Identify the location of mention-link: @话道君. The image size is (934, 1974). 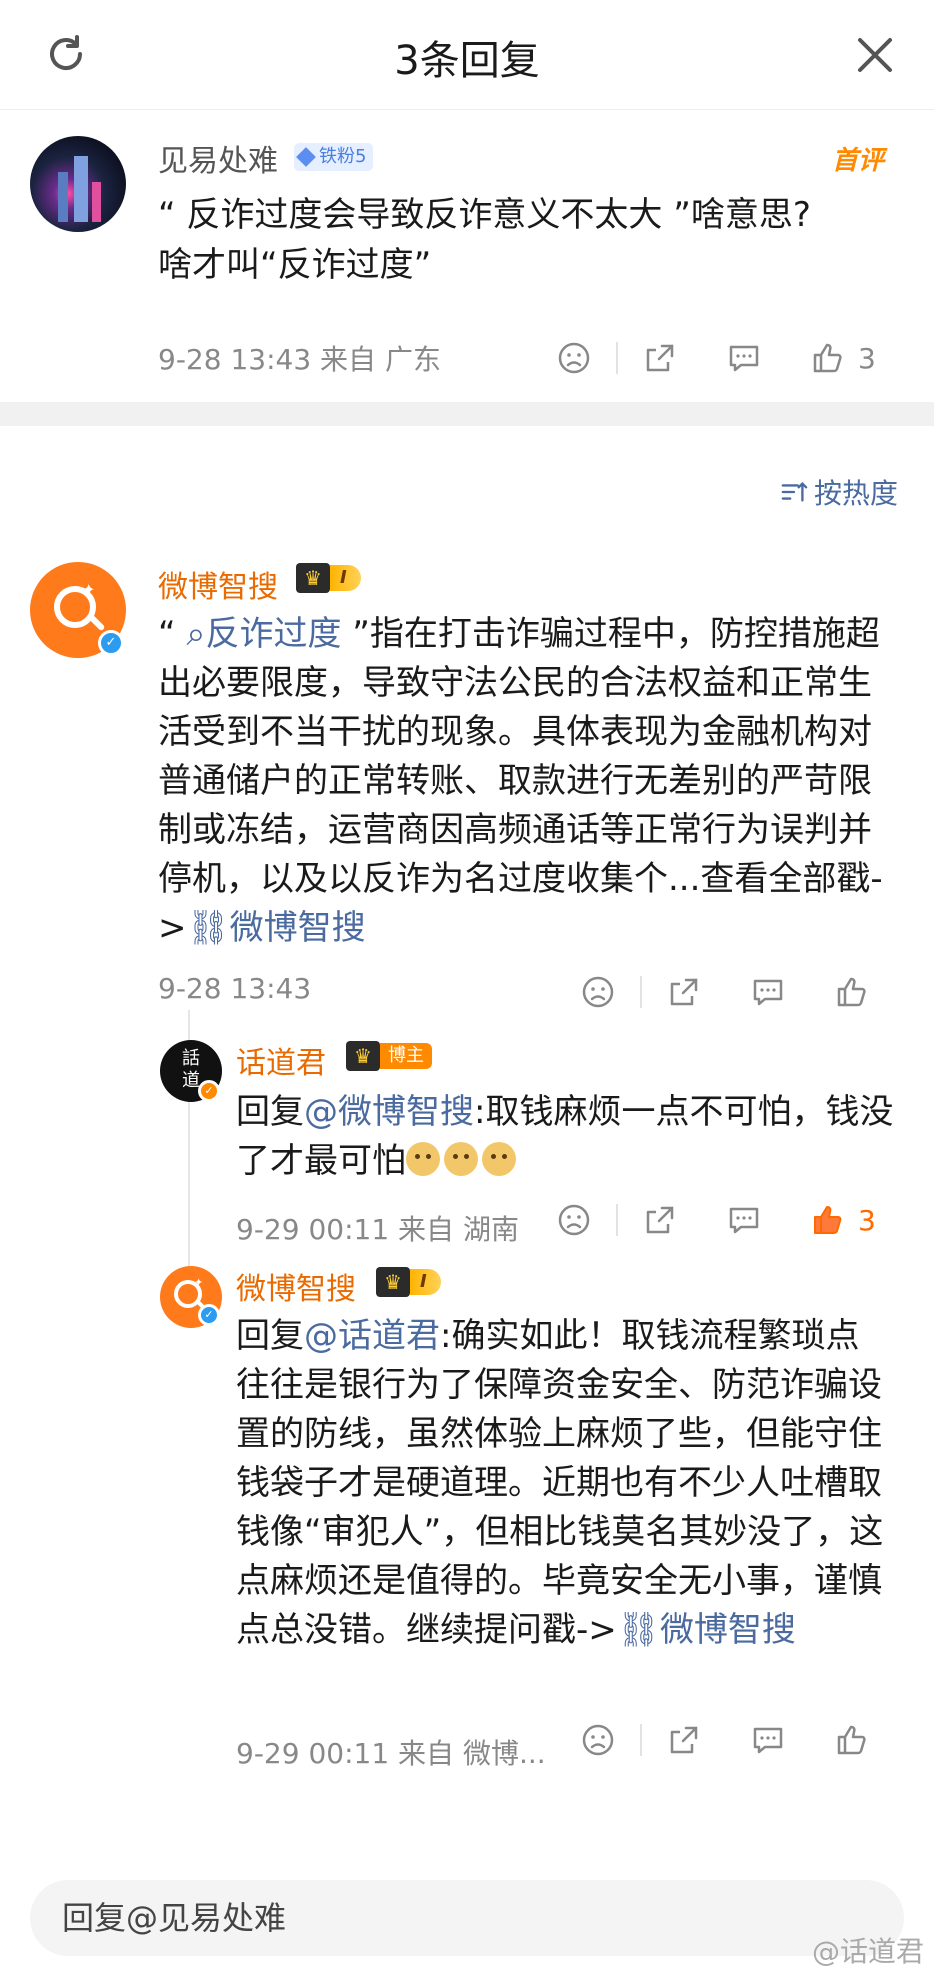
(372, 1336).